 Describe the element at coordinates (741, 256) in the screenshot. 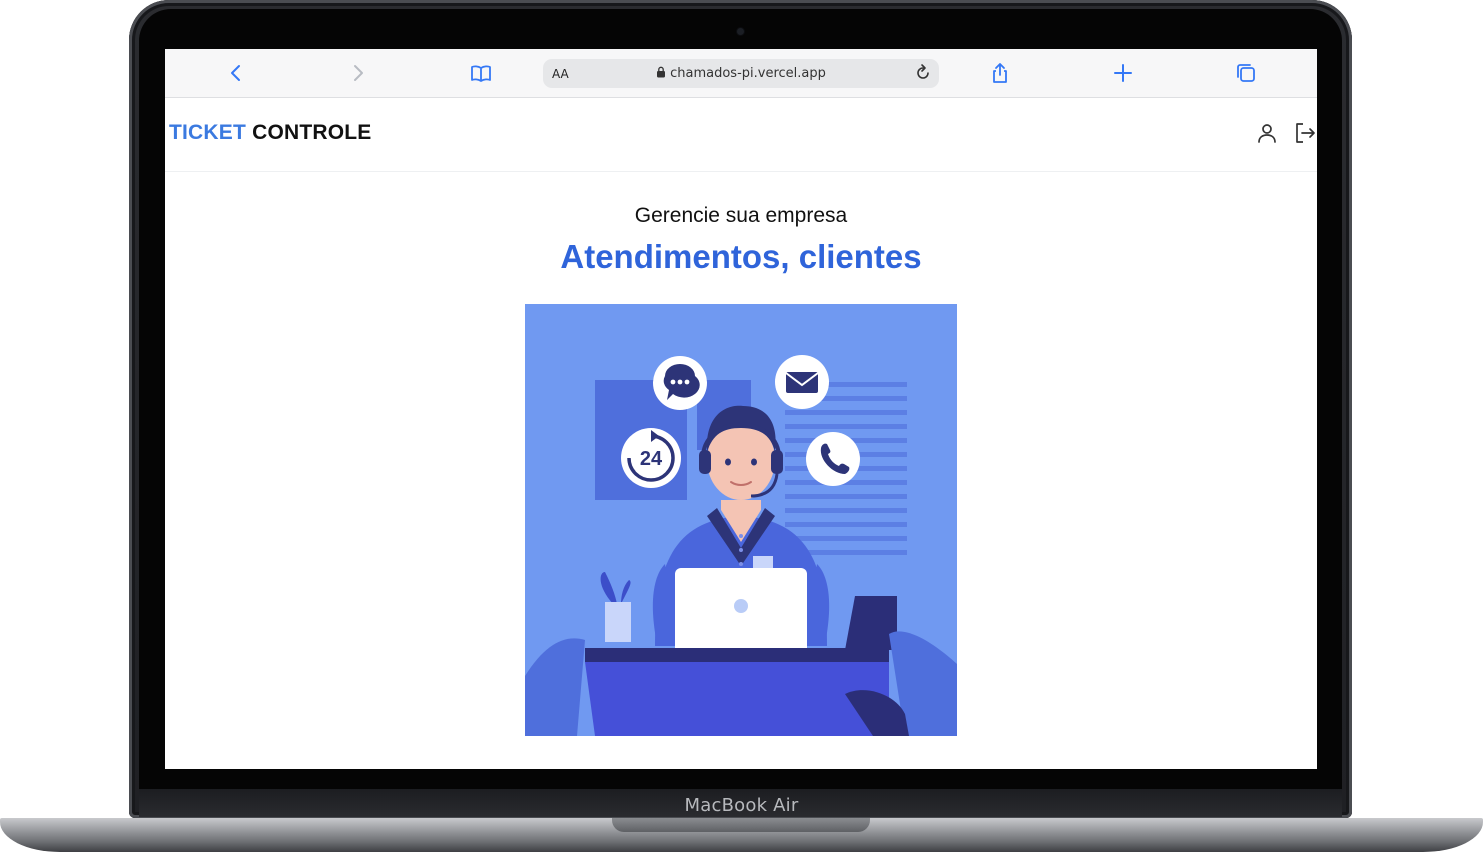

I see `hero-headline: Atendimentos, clientes` at that location.